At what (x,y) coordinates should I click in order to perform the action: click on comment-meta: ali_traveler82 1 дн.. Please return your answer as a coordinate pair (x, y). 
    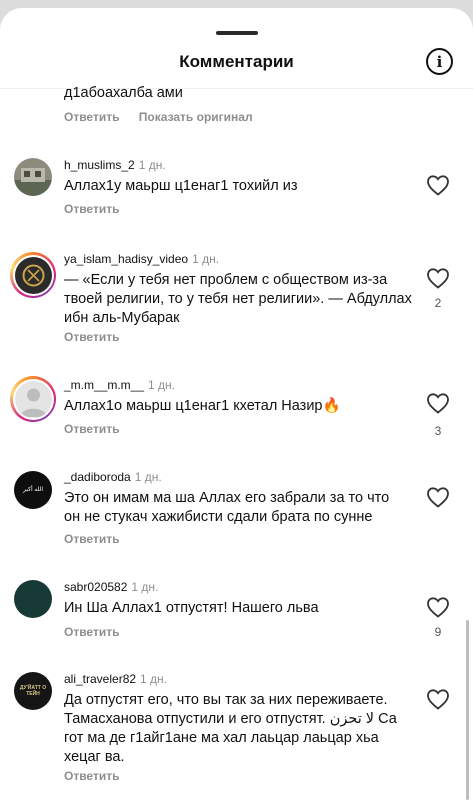
    Looking at the image, I should click on (115, 679).